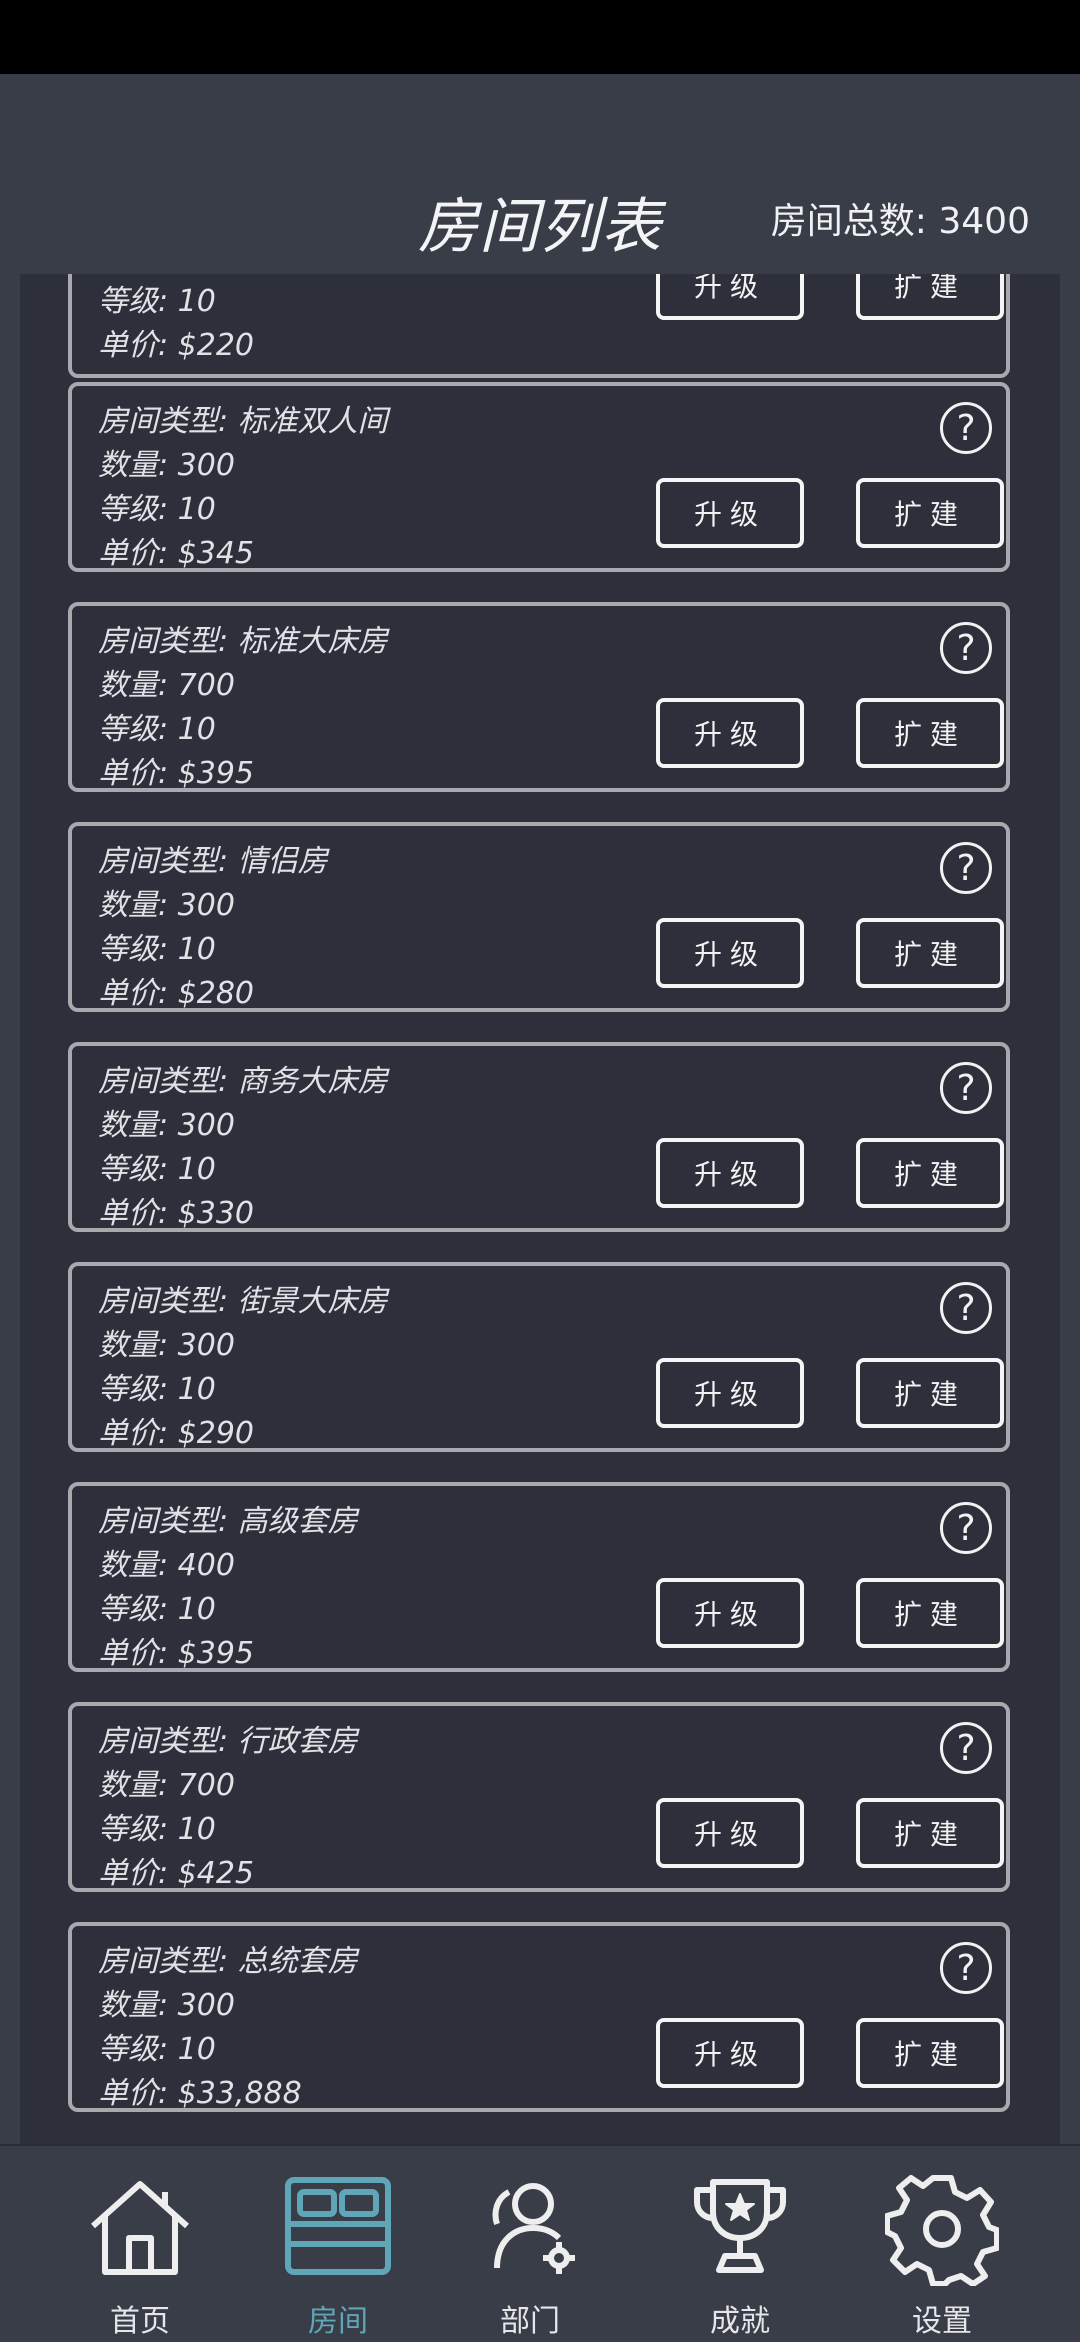 Image resolution: width=1080 pixels, height=2342 pixels. What do you see at coordinates (539, 326) in the screenshot?
I see `room-card: 等级: 10 单价: $220 升级 扩建` at bounding box center [539, 326].